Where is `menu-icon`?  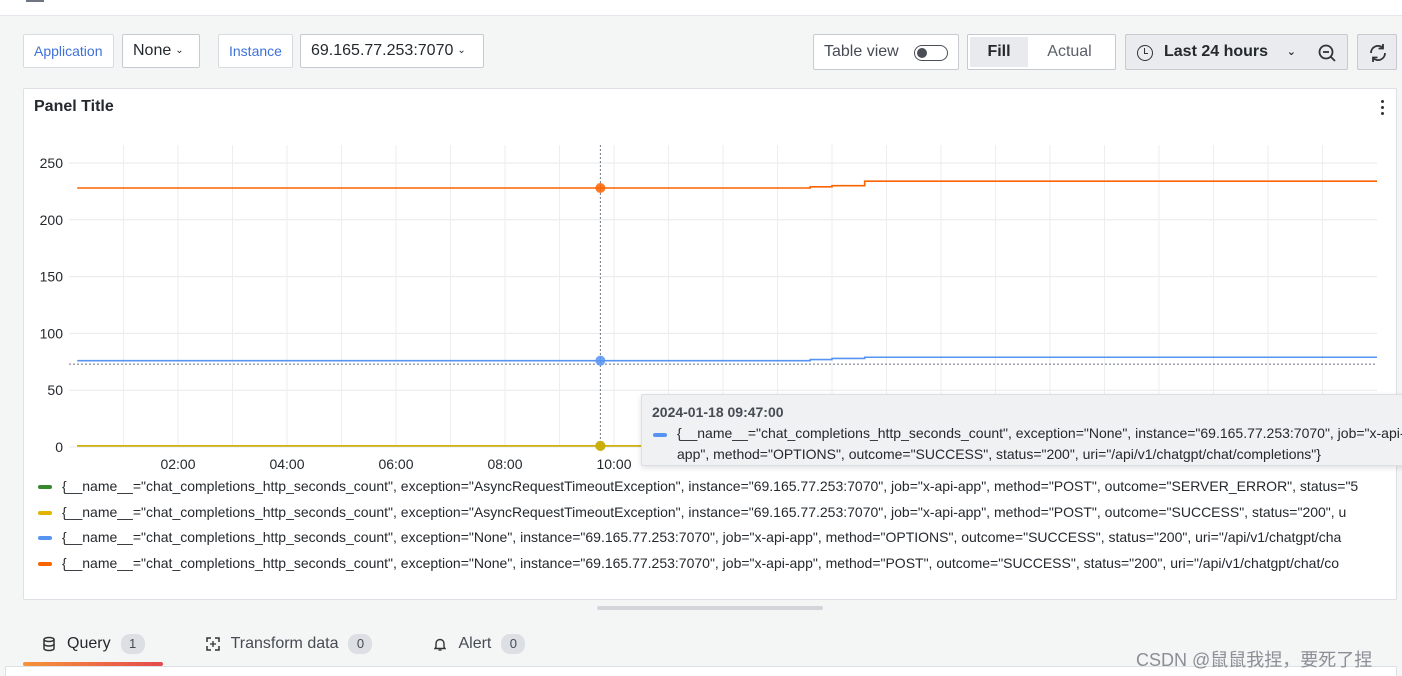 menu-icon is located at coordinates (35, 1).